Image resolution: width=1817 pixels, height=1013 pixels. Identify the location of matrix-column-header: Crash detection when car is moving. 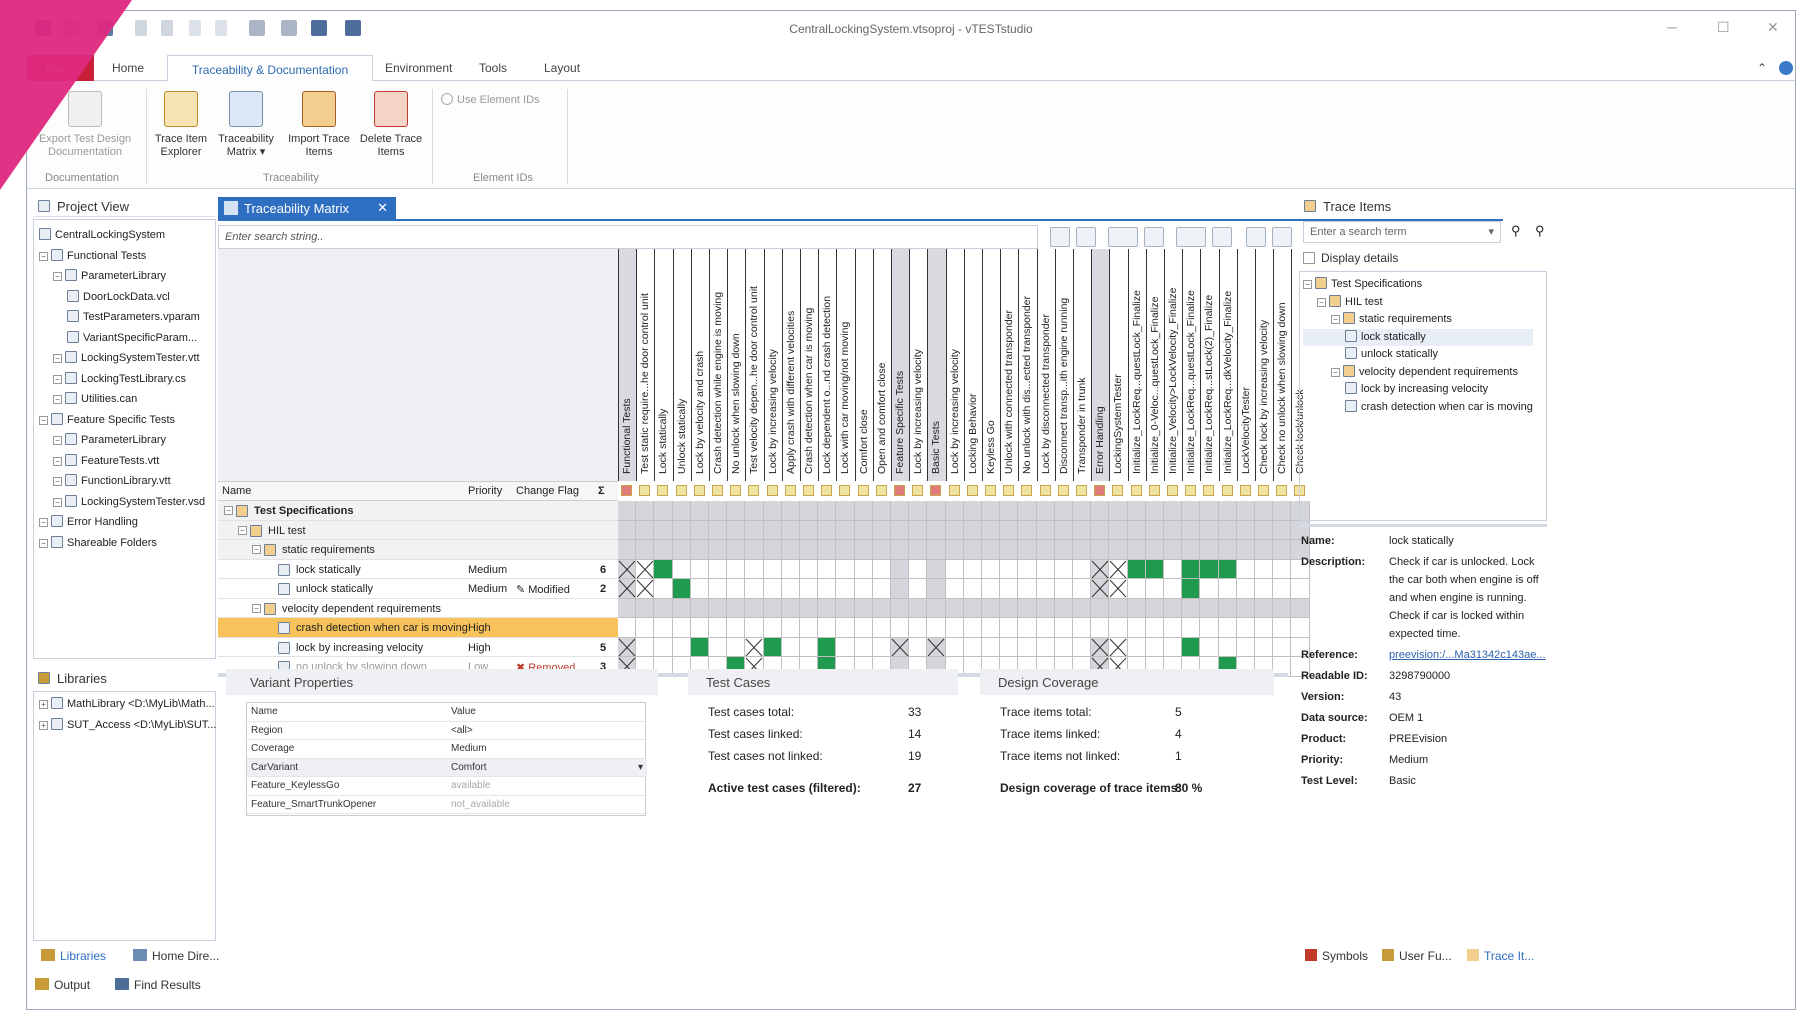
(809, 365).